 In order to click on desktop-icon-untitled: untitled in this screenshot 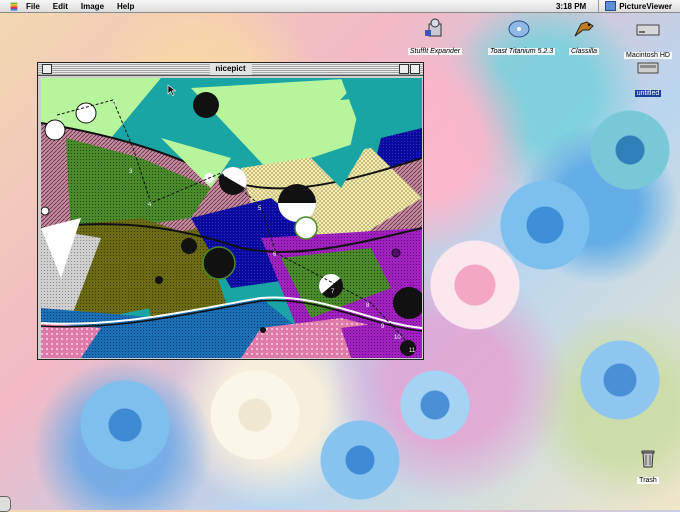, I will do `click(648, 80)`.